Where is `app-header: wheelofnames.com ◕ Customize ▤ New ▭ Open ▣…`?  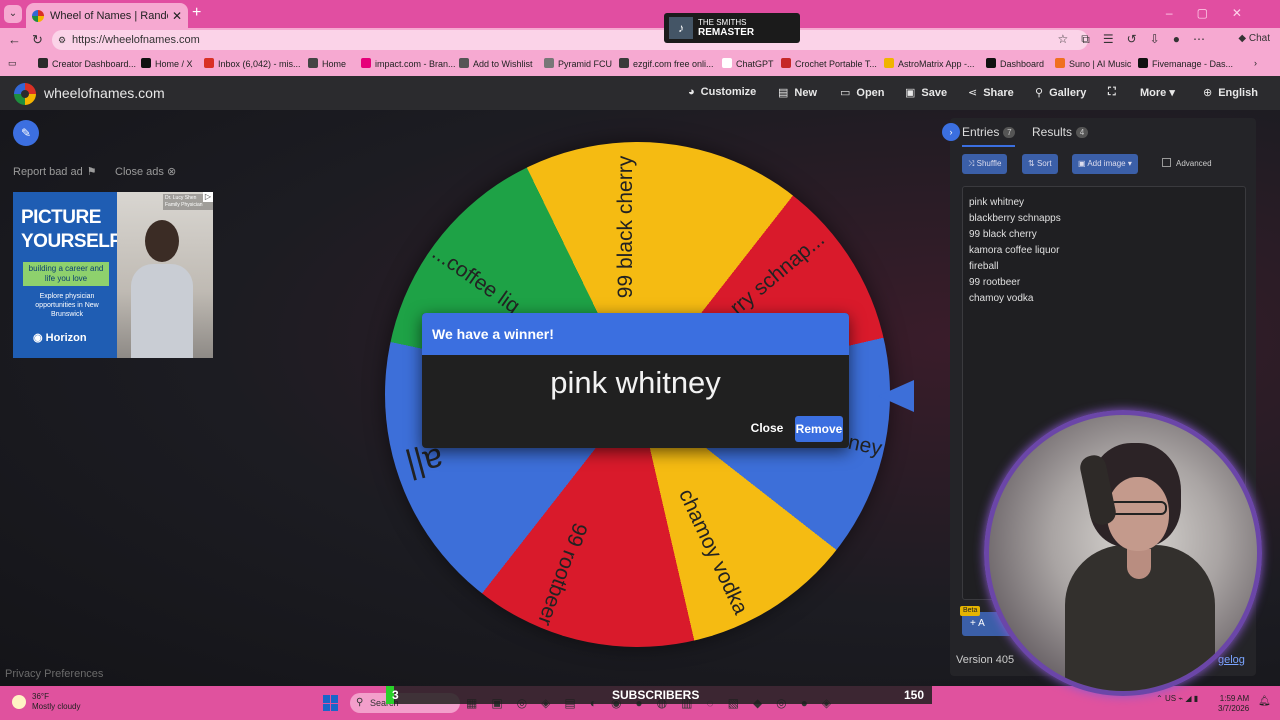 app-header: wheelofnames.com ◕ Customize ▤ New ▭ Open ▣… is located at coordinates (640, 93).